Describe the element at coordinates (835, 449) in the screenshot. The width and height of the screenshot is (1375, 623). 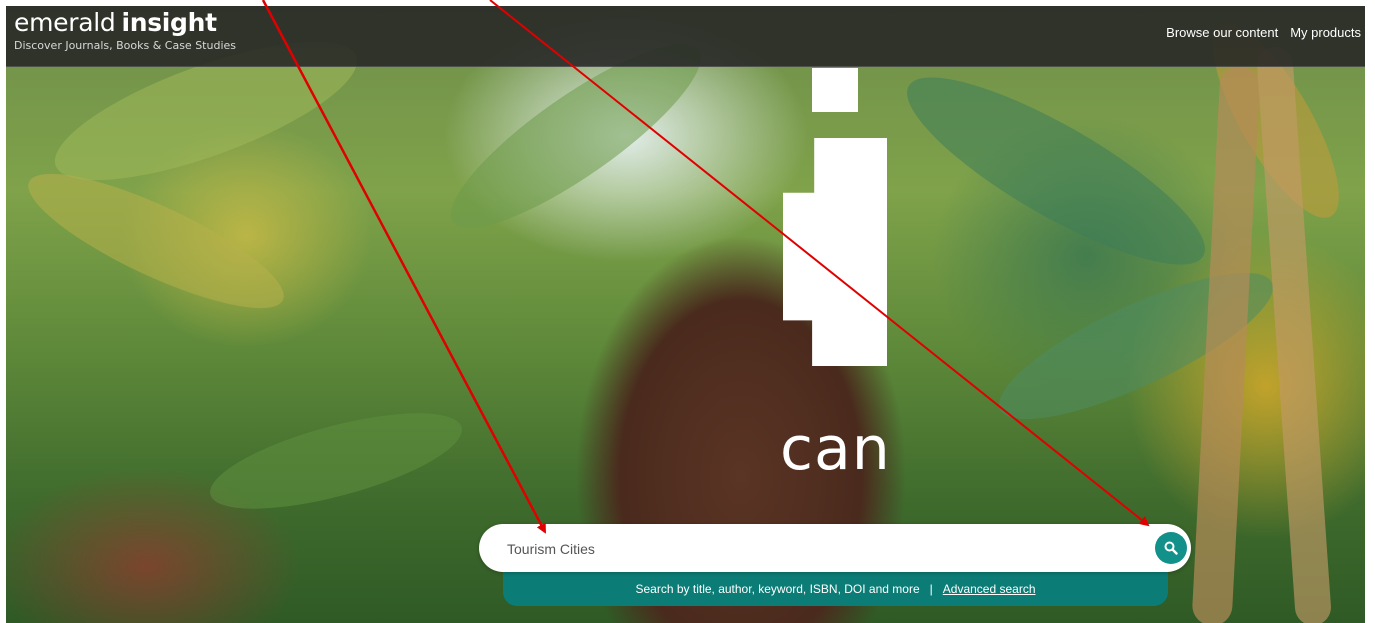
I see `hero-word: can` at that location.